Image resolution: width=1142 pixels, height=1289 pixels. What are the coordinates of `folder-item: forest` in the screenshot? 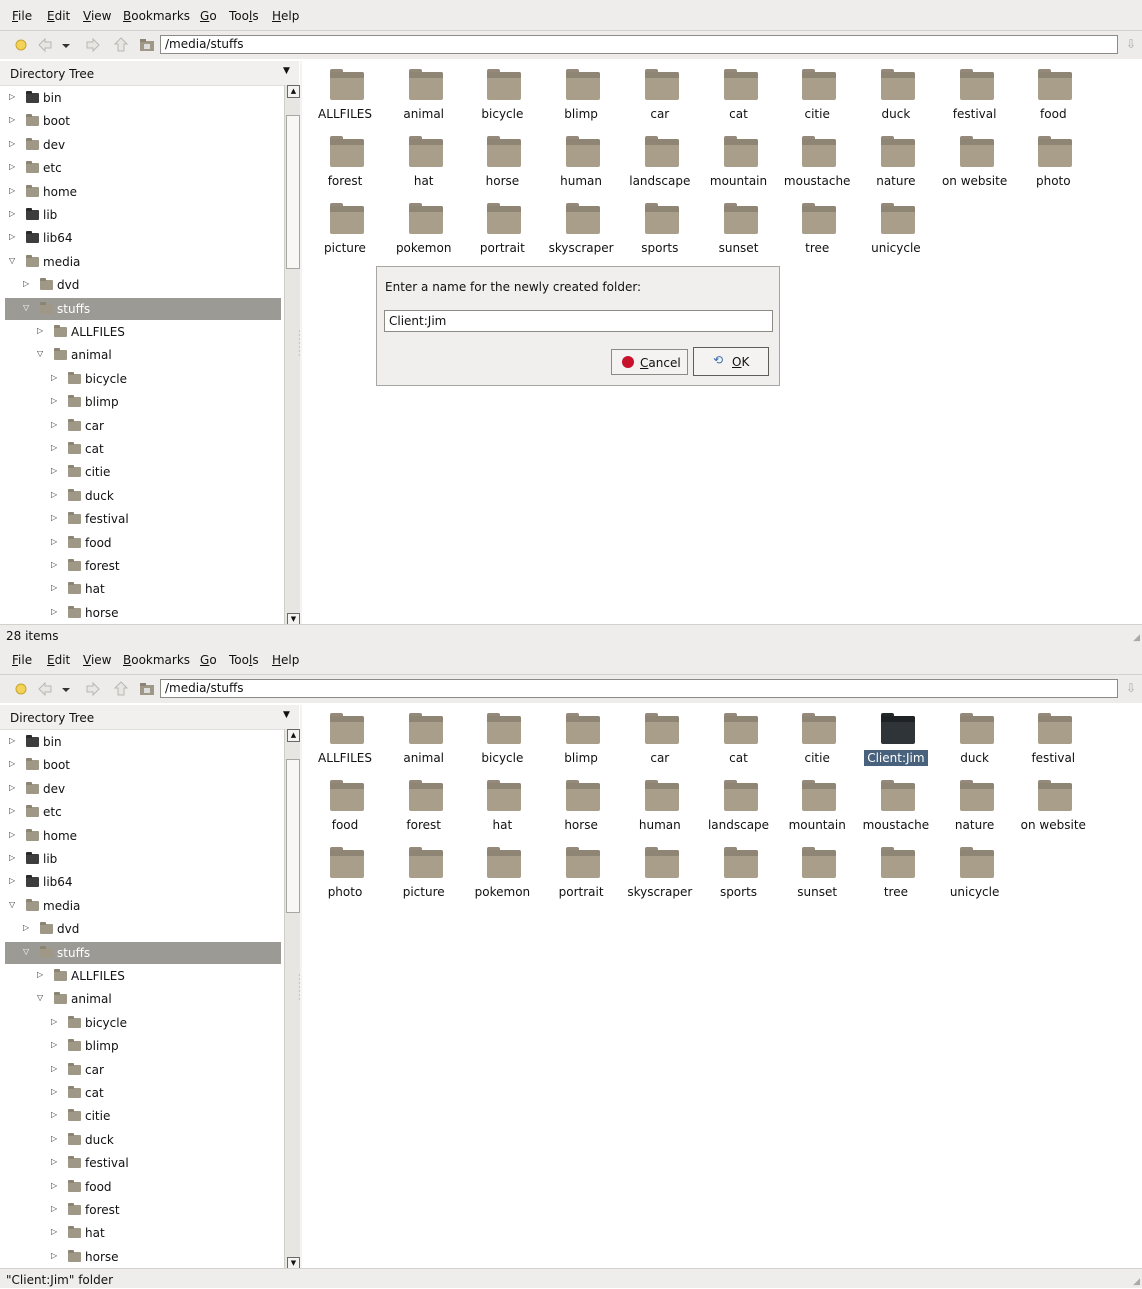 It's located at (345, 162).